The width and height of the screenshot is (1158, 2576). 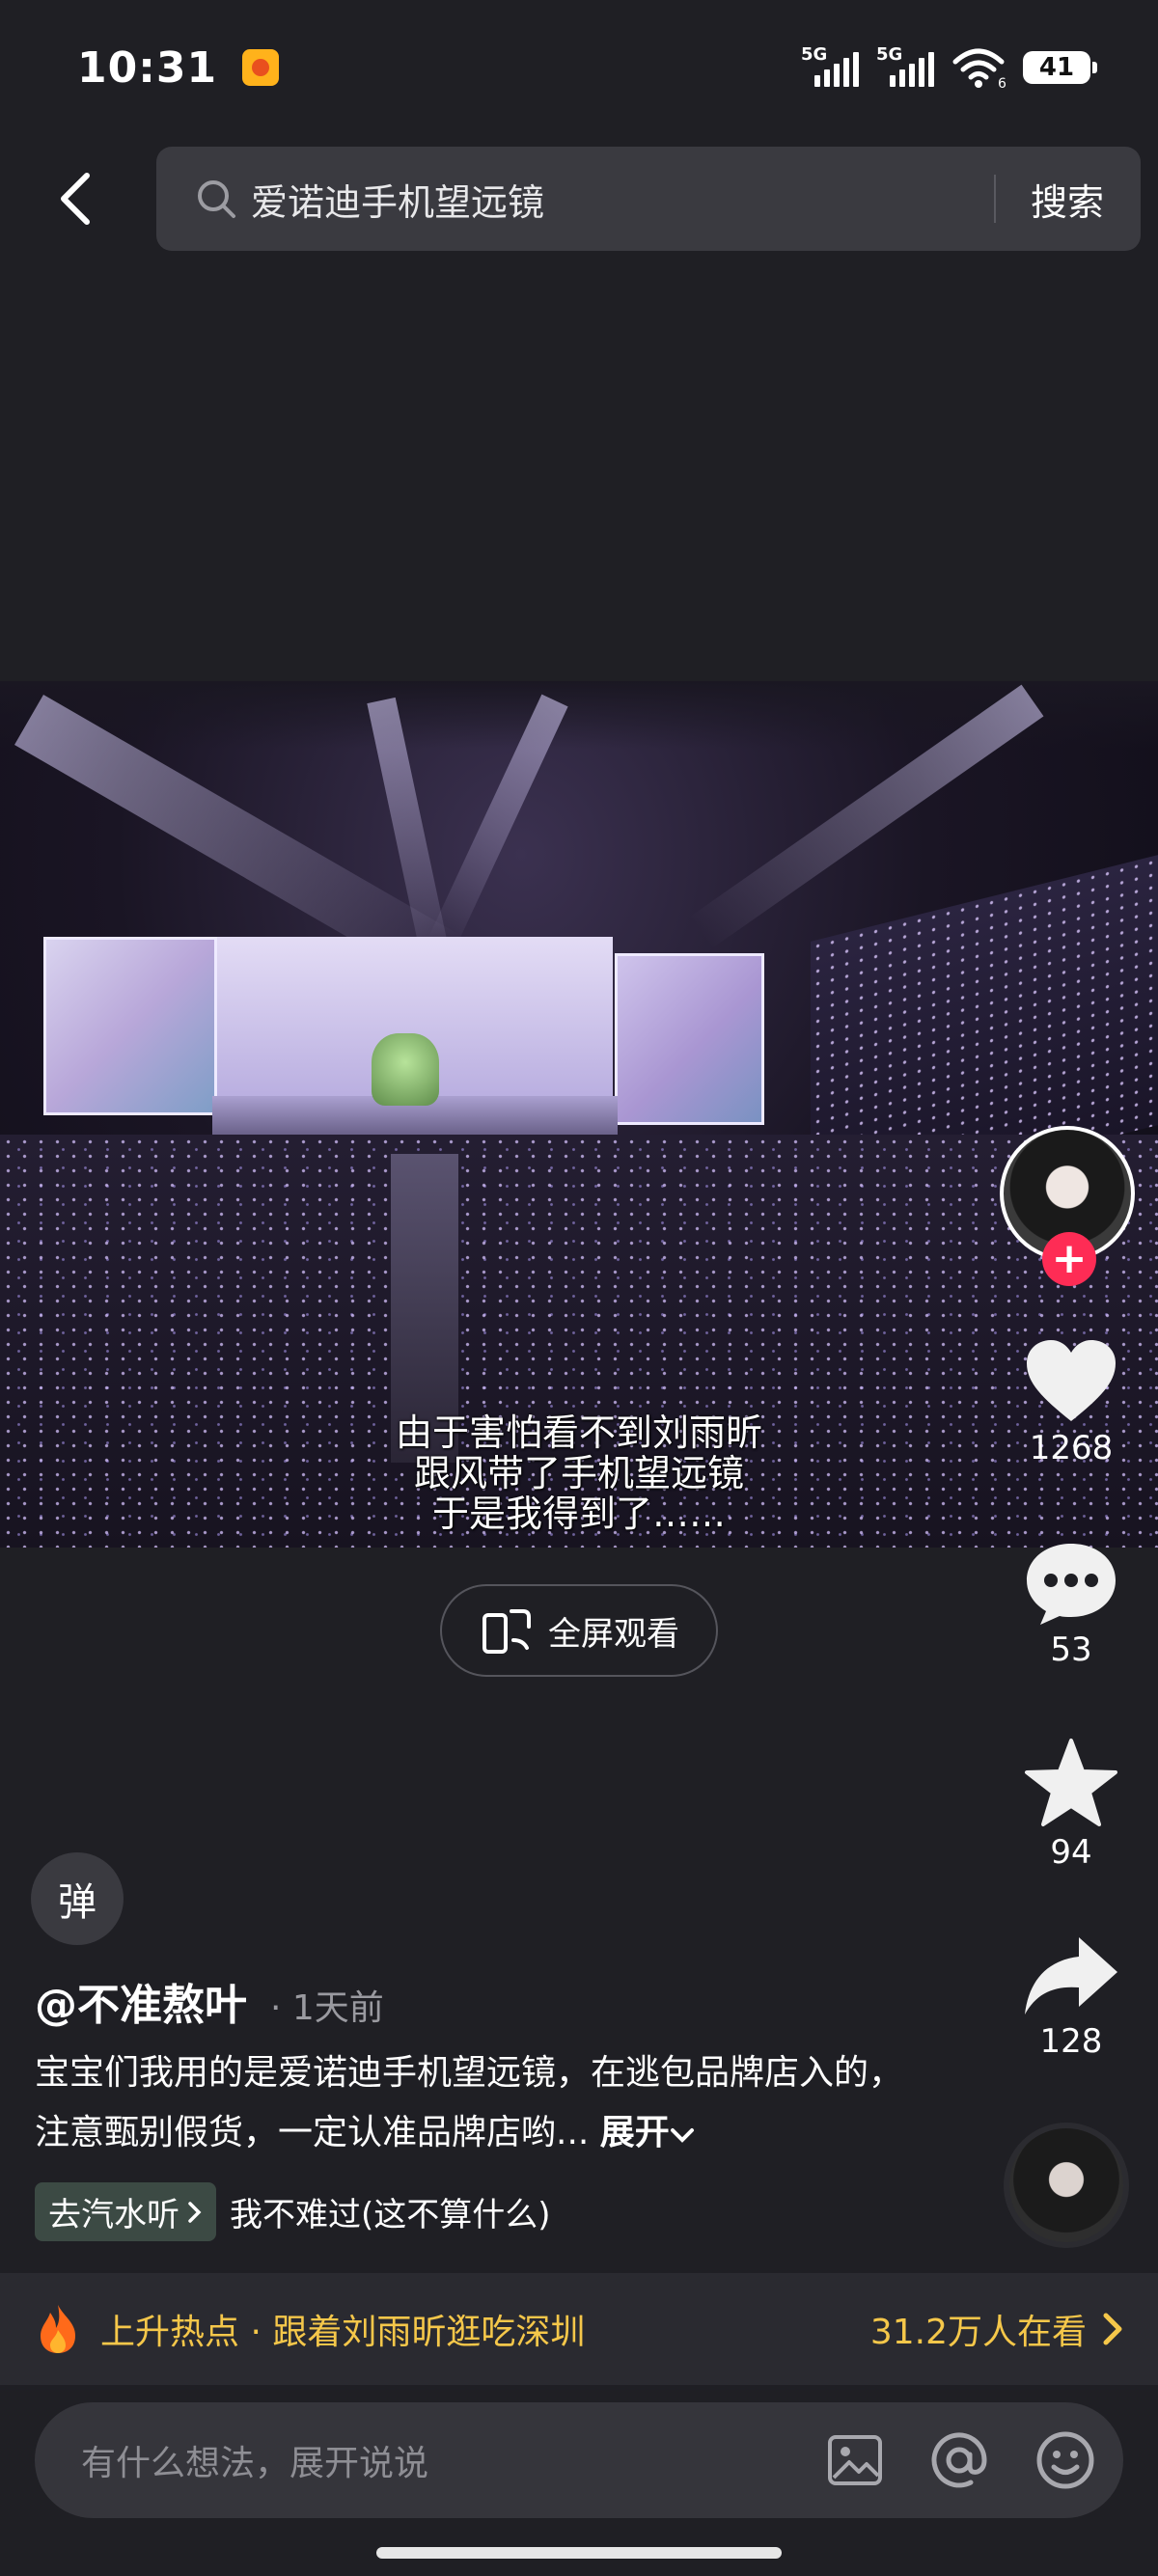 What do you see at coordinates (390, 2211) in the screenshot?
I see `music-title: 我不难过(这不算什么)` at bounding box center [390, 2211].